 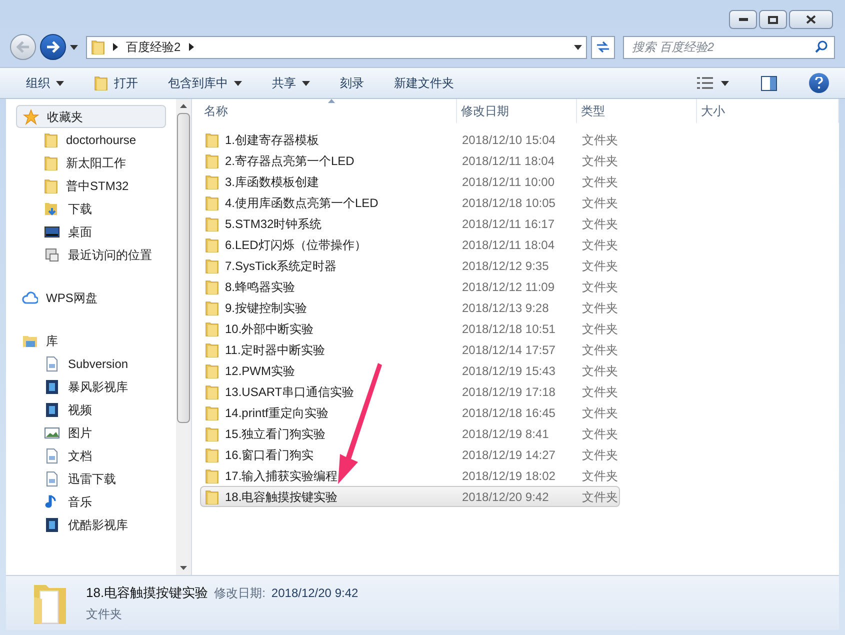 I want to click on file-row: 1.创建寄存器模板 2018/12/10 15:04 文件夹, so click(x=519, y=139).